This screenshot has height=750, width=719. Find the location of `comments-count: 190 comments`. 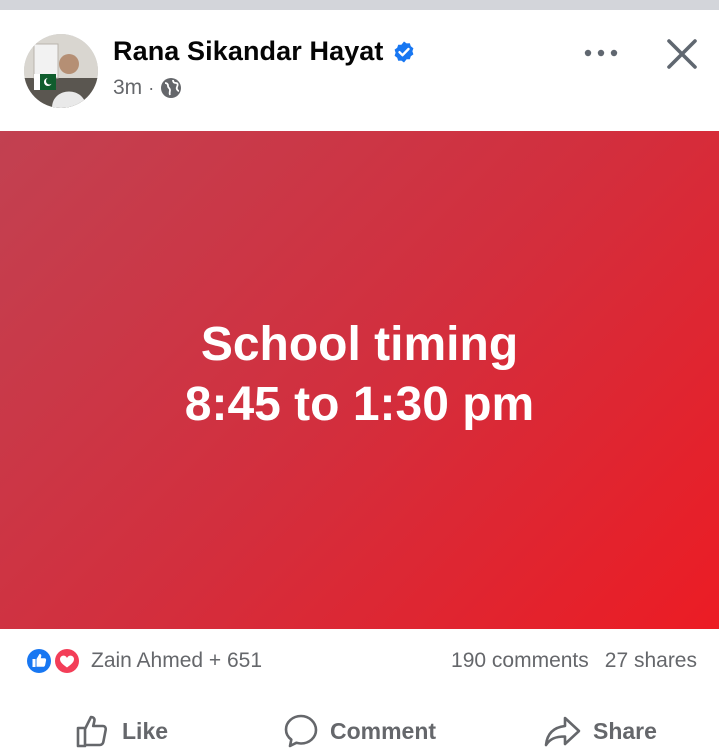

comments-count: 190 comments is located at coordinates (520, 661).